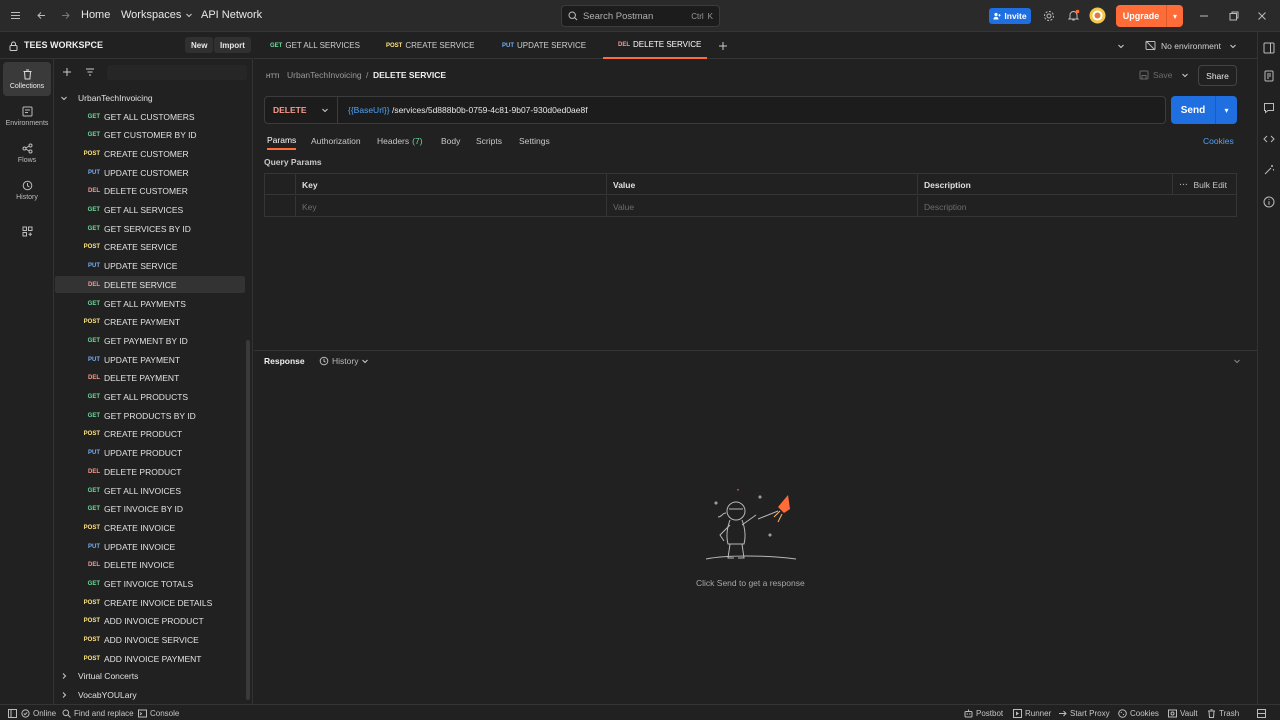 Image resolution: width=1280 pixels, height=720 pixels. I want to click on online-status: Online, so click(38, 712).